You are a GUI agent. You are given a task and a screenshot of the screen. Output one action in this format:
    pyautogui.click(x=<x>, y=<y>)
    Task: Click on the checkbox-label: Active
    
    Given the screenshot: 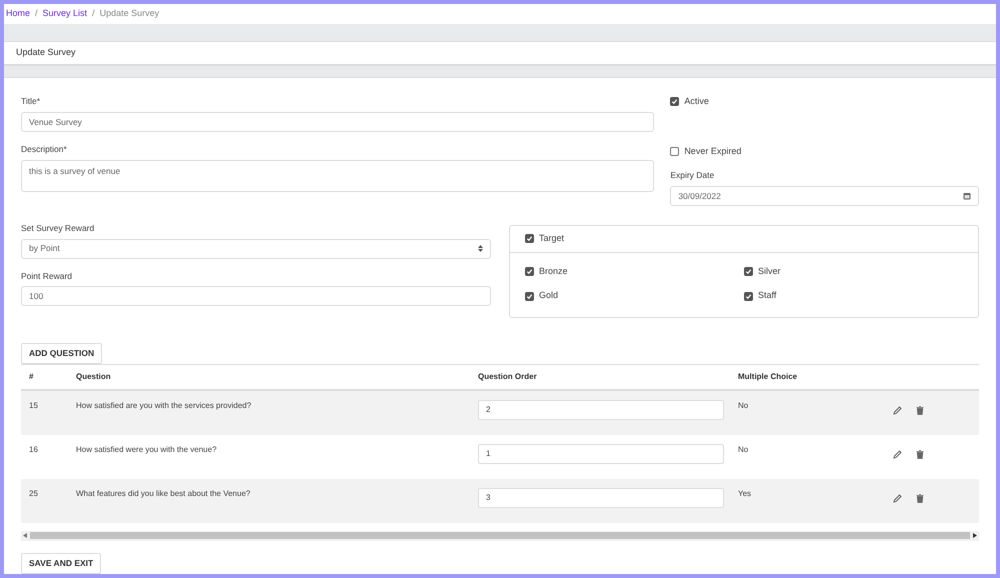 What is the action you would take?
    pyautogui.click(x=696, y=101)
    